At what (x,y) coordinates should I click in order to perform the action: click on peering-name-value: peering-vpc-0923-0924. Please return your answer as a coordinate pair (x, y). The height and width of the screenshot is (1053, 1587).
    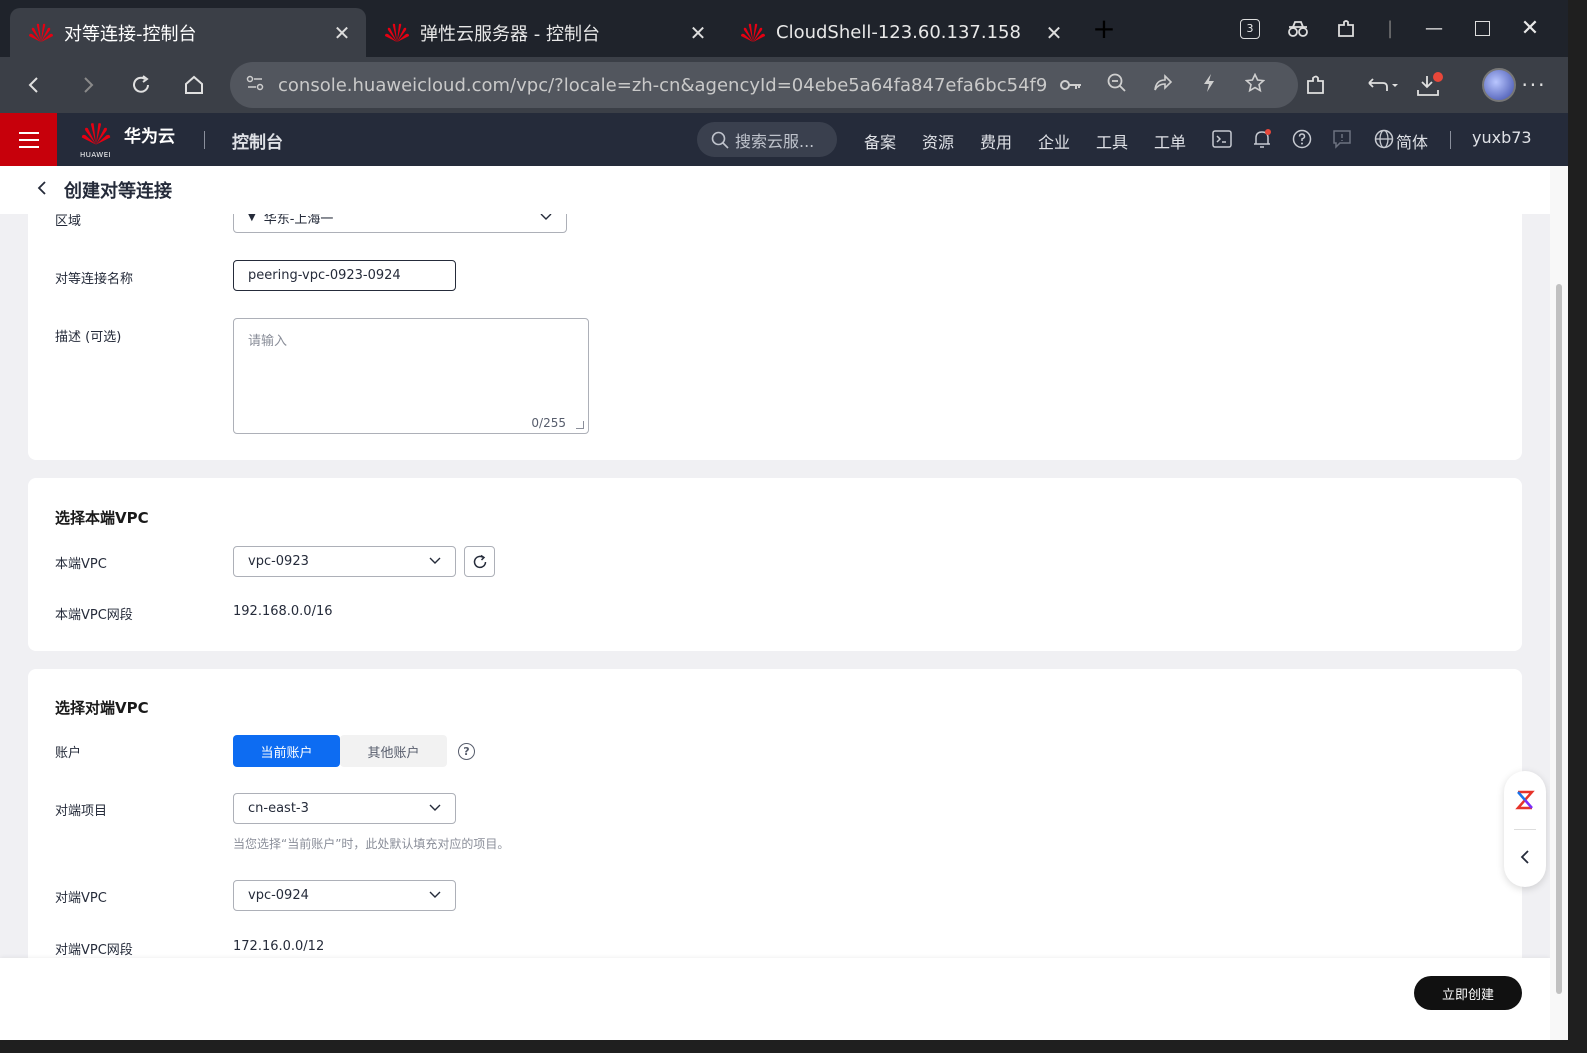
    Looking at the image, I should click on (324, 275).